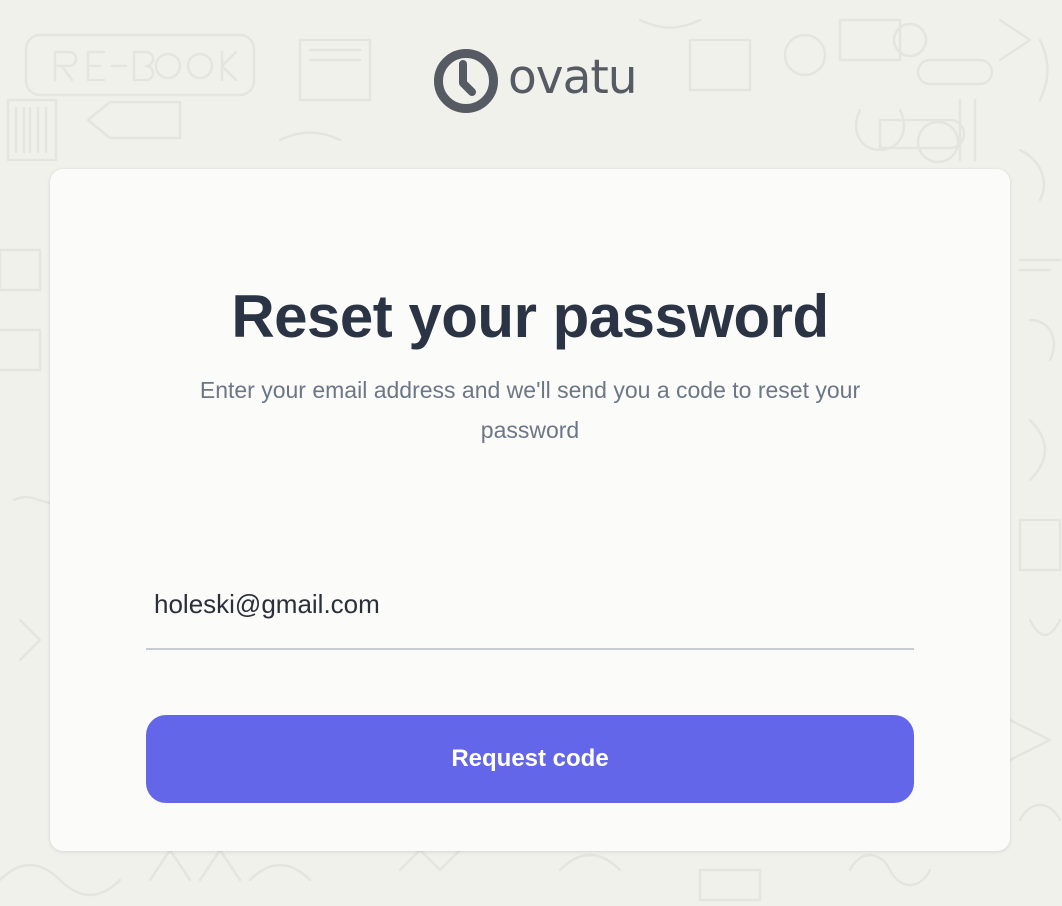  I want to click on email-input, so click(530, 604).